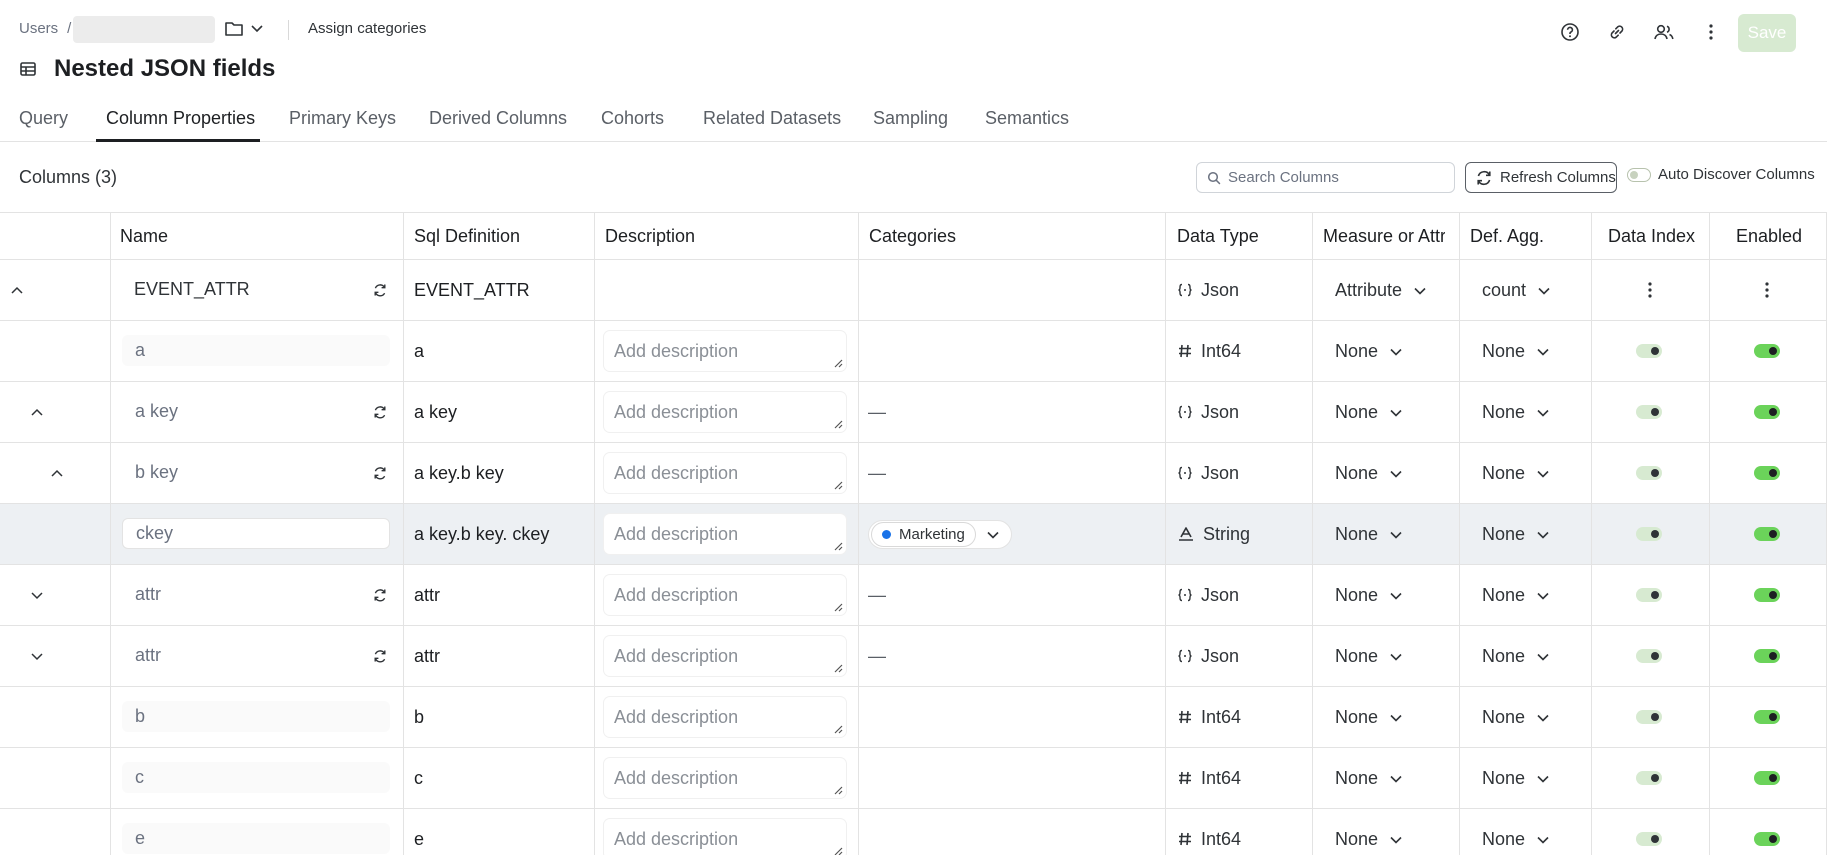 This screenshot has width=1827, height=855. What do you see at coordinates (180, 118) in the screenshot?
I see `tab-column-properties: Column Properties` at bounding box center [180, 118].